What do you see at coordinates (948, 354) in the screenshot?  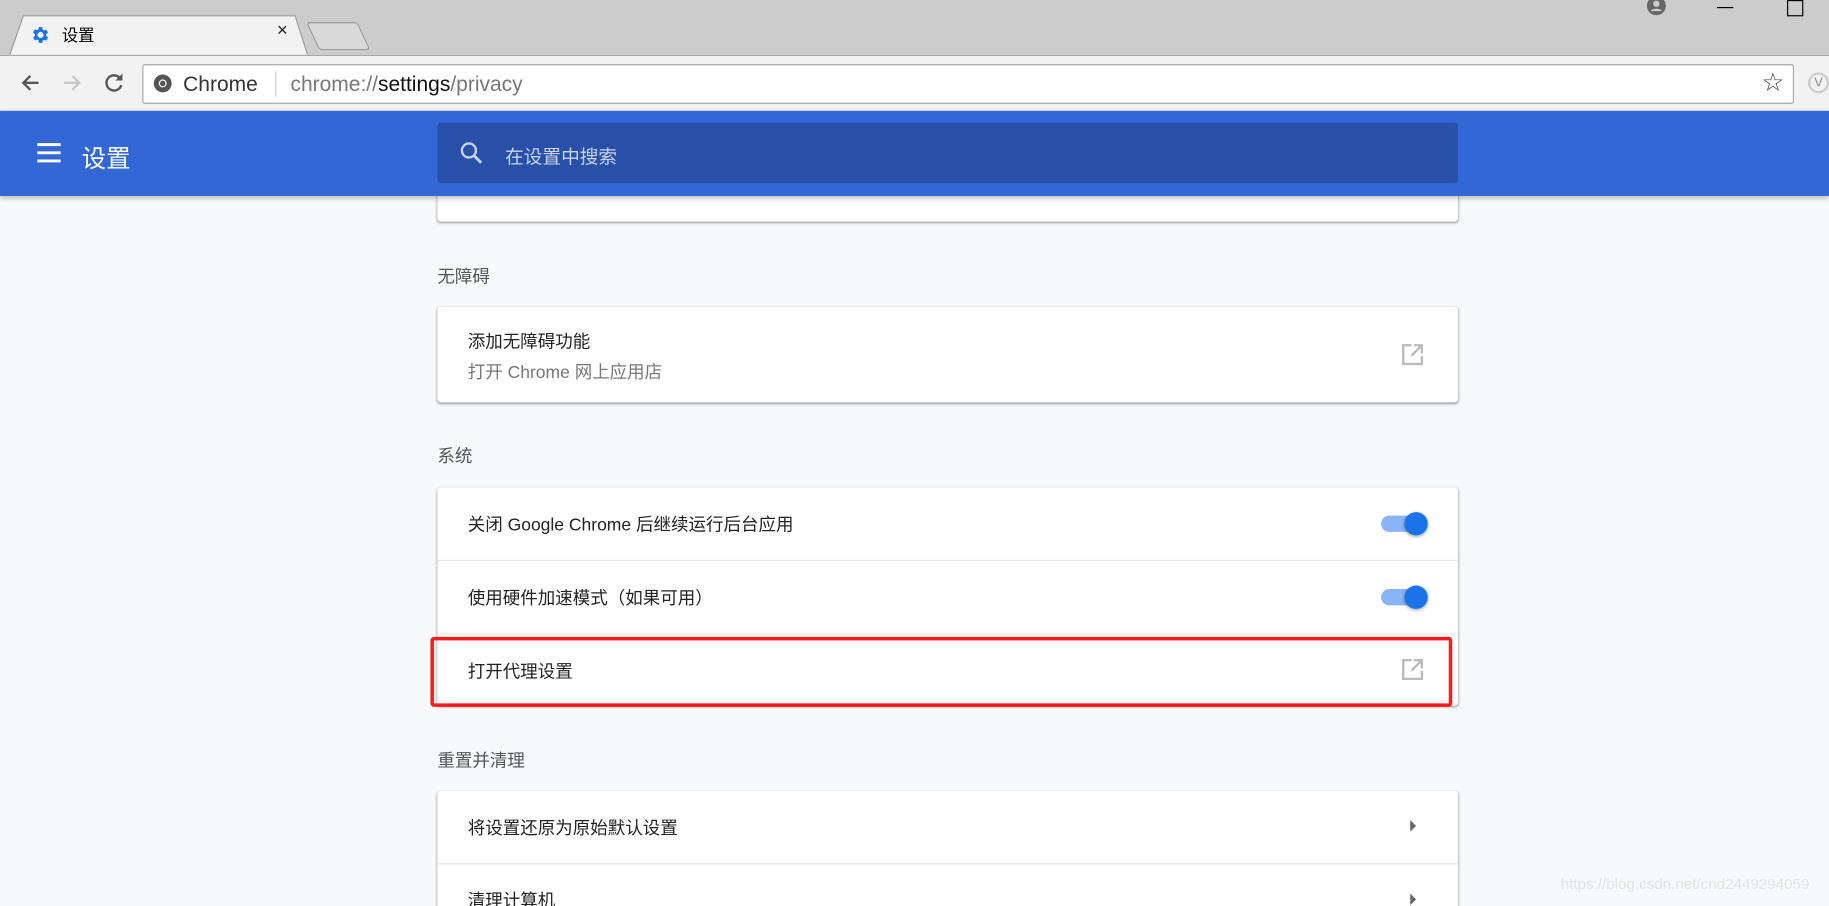 I see `accessibility-card` at bounding box center [948, 354].